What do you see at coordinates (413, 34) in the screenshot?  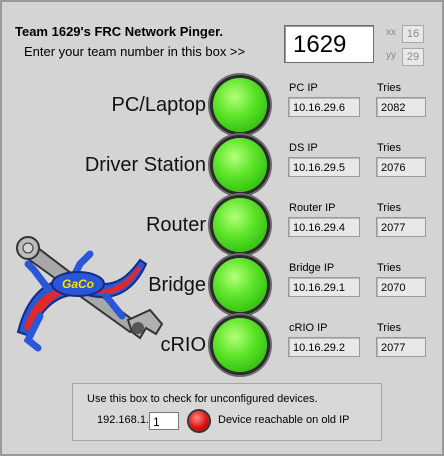 I see `xx-value: 16` at bounding box center [413, 34].